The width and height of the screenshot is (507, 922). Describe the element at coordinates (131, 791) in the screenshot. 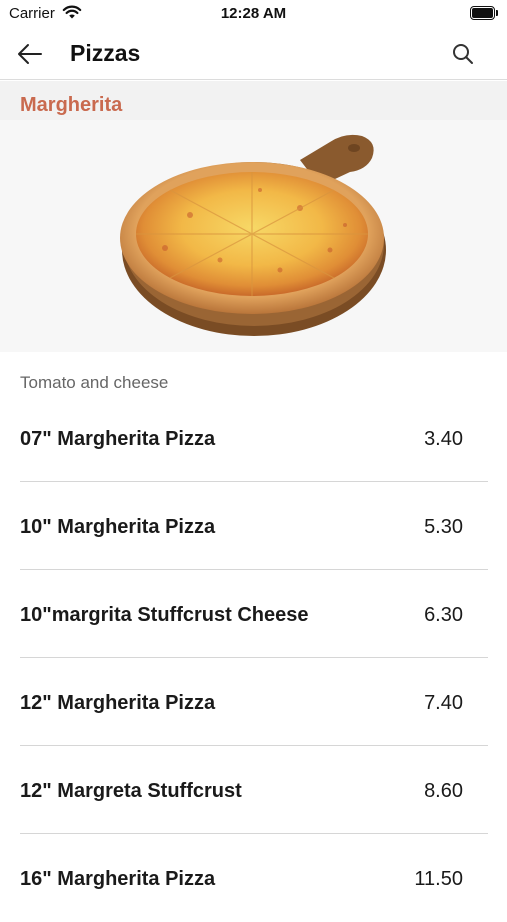

I see `item-name: 12" Margreta Stuffcrust` at that location.